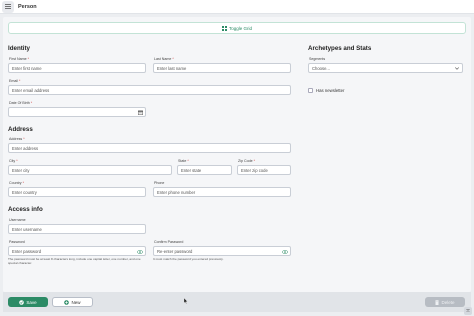  I want to click on first-name-input: Enter first name, so click(77, 68).